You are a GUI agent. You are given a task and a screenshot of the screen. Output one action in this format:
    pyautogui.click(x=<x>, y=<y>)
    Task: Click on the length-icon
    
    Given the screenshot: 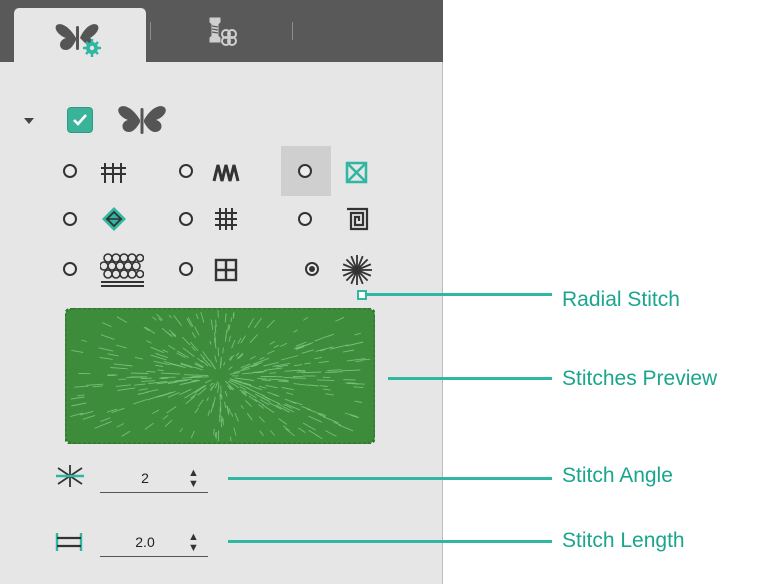 What is the action you would take?
    pyautogui.click(x=69, y=542)
    